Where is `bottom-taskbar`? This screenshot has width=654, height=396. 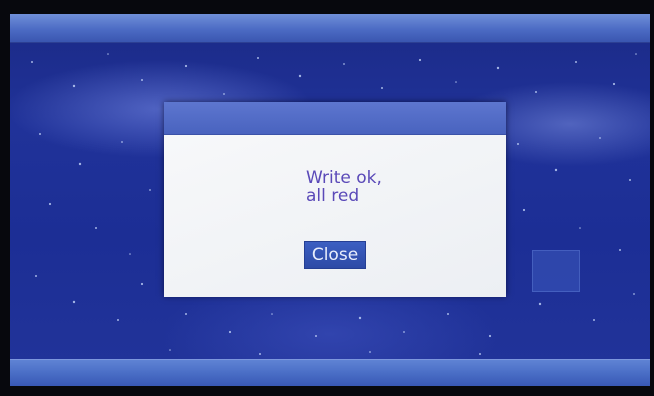
bottom-taskbar is located at coordinates (330, 372).